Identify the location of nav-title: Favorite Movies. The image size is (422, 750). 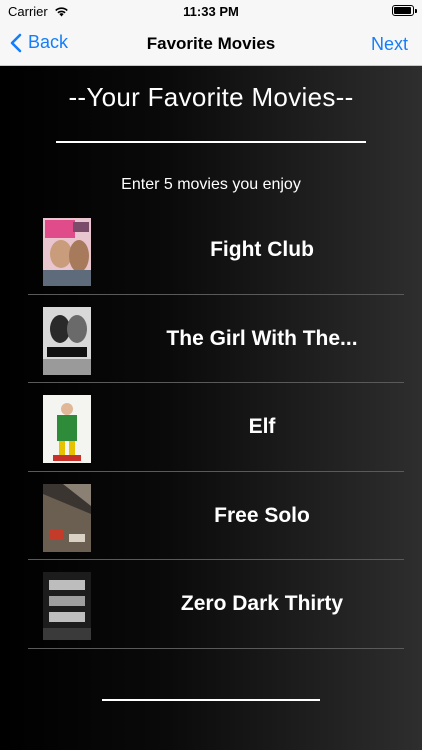
(211, 43).